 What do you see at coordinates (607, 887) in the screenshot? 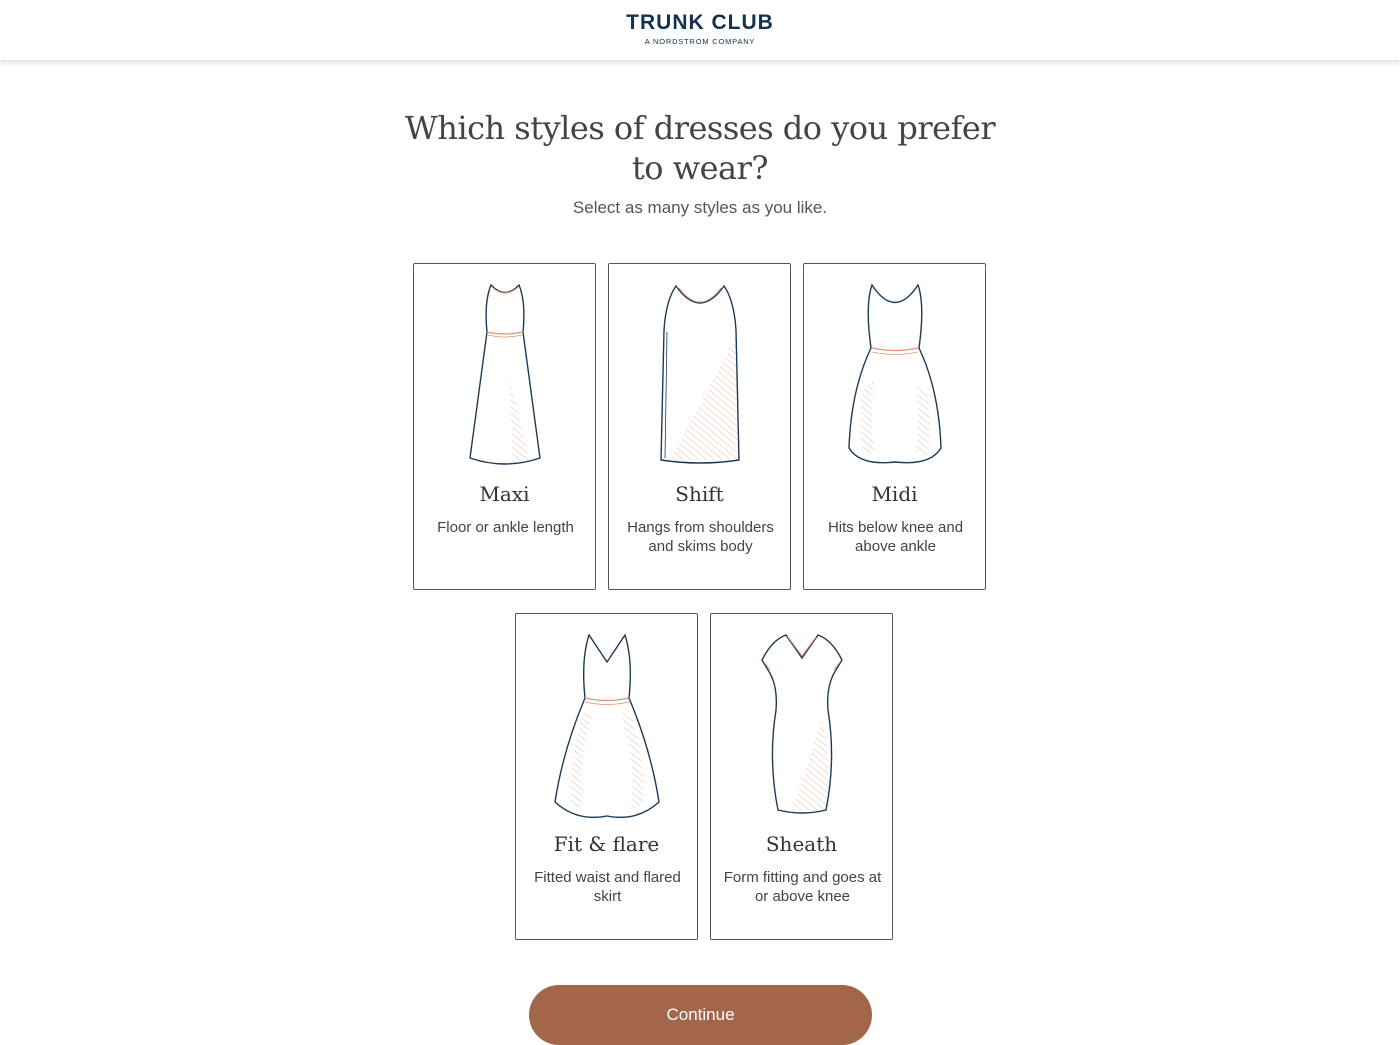
I see `option-description: Fitted waist and flared skirt` at bounding box center [607, 887].